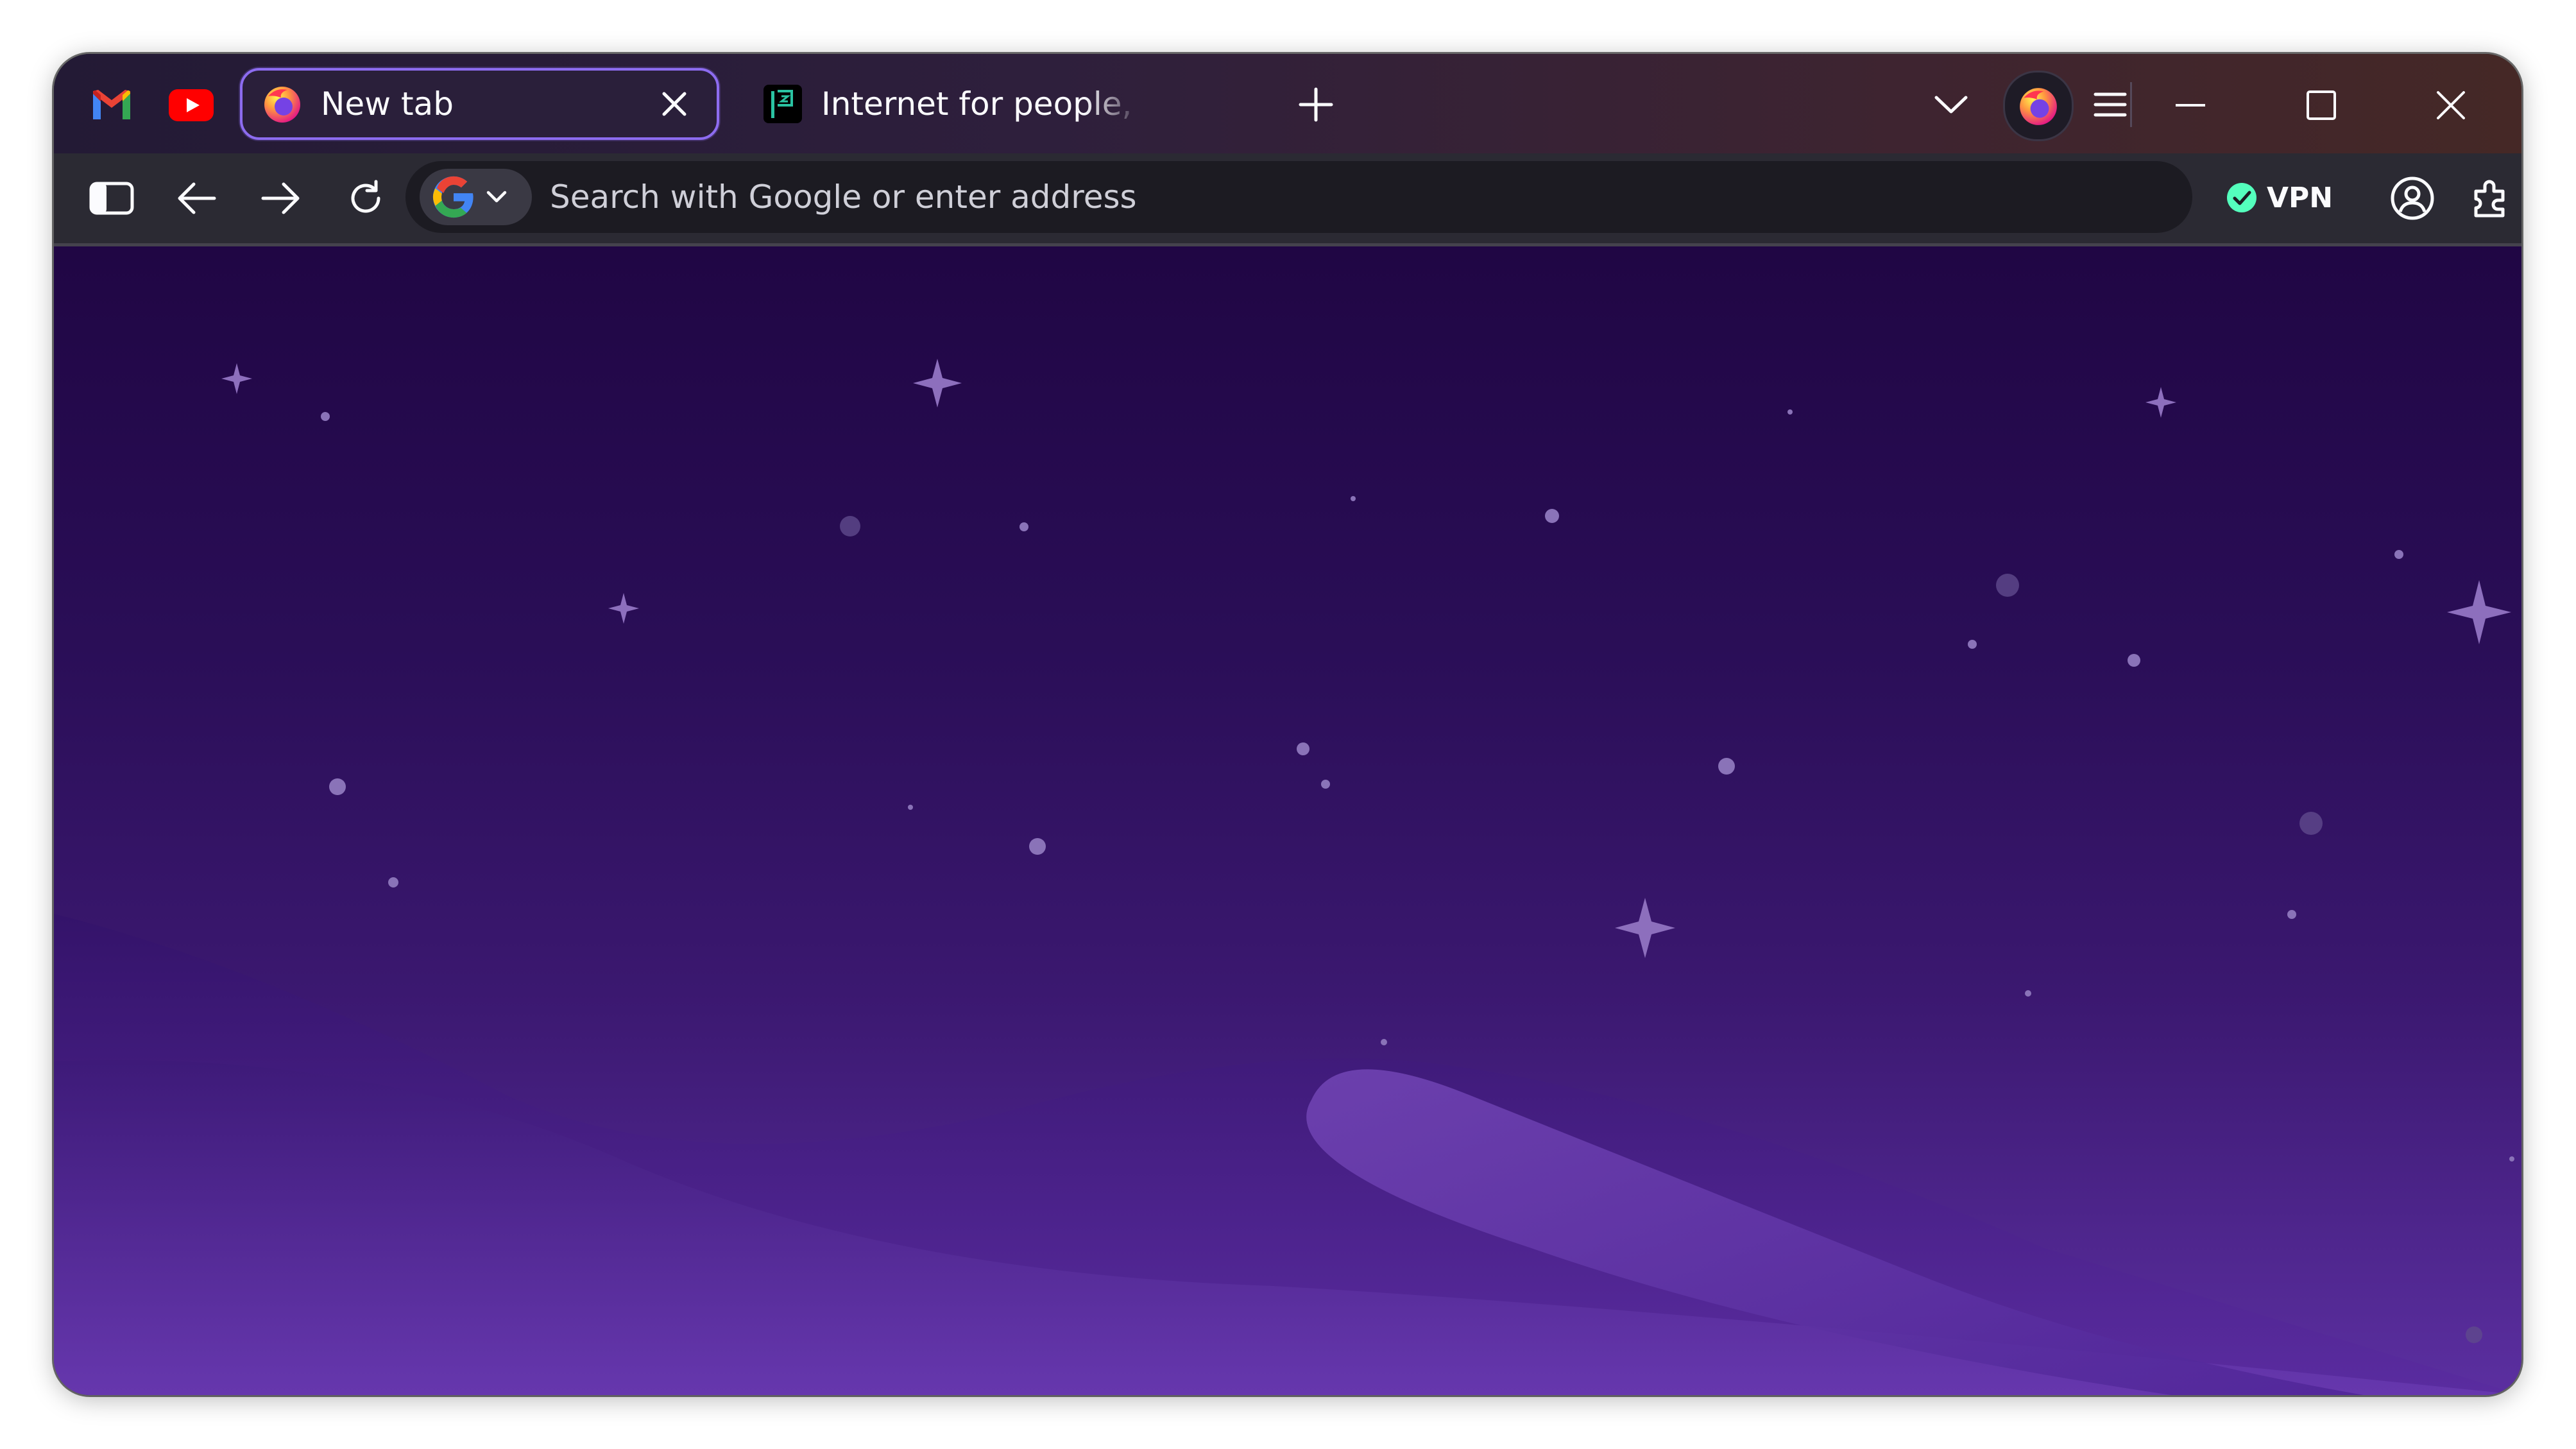  What do you see at coordinates (2131, 104) in the screenshot?
I see `toolbar-divider` at bounding box center [2131, 104].